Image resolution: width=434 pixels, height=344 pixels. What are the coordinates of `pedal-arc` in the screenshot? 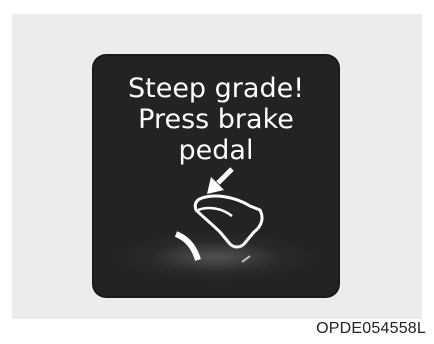 It's located at (187, 246).